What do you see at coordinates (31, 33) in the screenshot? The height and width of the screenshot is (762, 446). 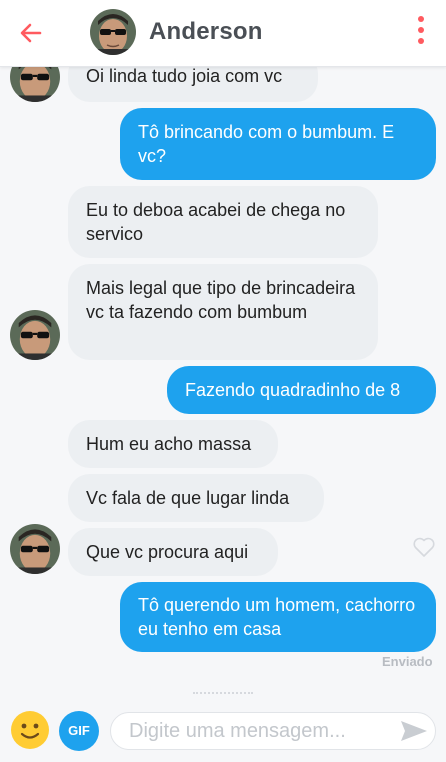 I see `back-arrow-icon` at bounding box center [31, 33].